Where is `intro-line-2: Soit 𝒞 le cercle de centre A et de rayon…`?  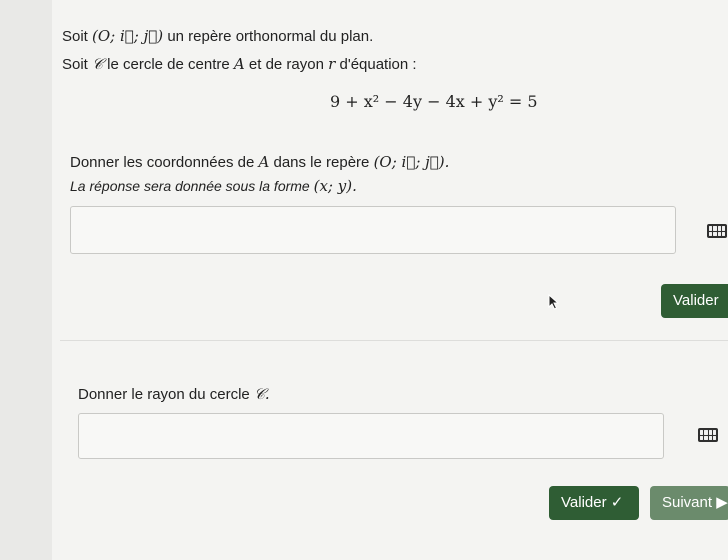
intro-line-2: Soit 𝒞 le cercle de centre A et de rayon… is located at coordinates (239, 64).